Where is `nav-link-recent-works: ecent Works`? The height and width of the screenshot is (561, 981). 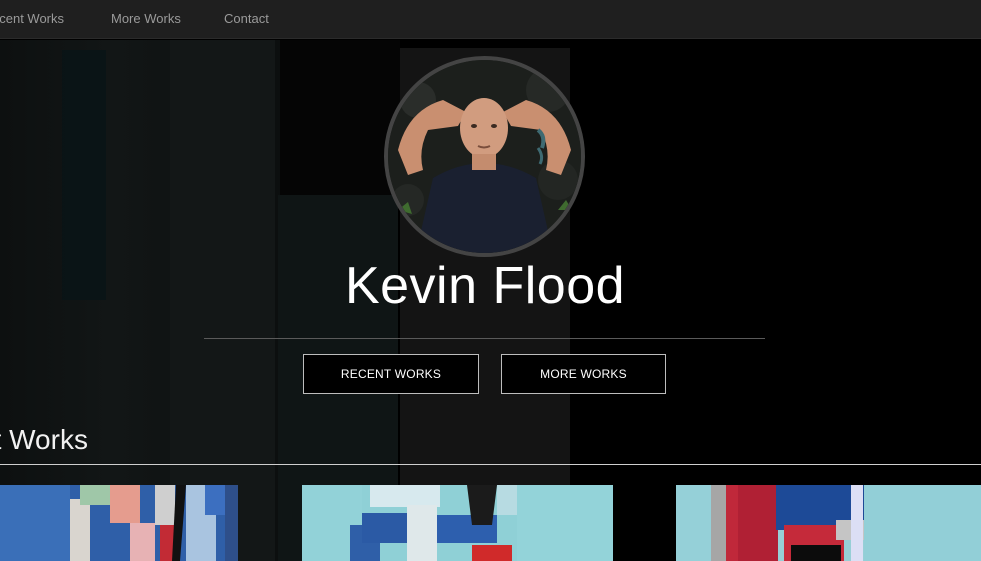 nav-link-recent-works: ecent Works is located at coordinates (32, 18).